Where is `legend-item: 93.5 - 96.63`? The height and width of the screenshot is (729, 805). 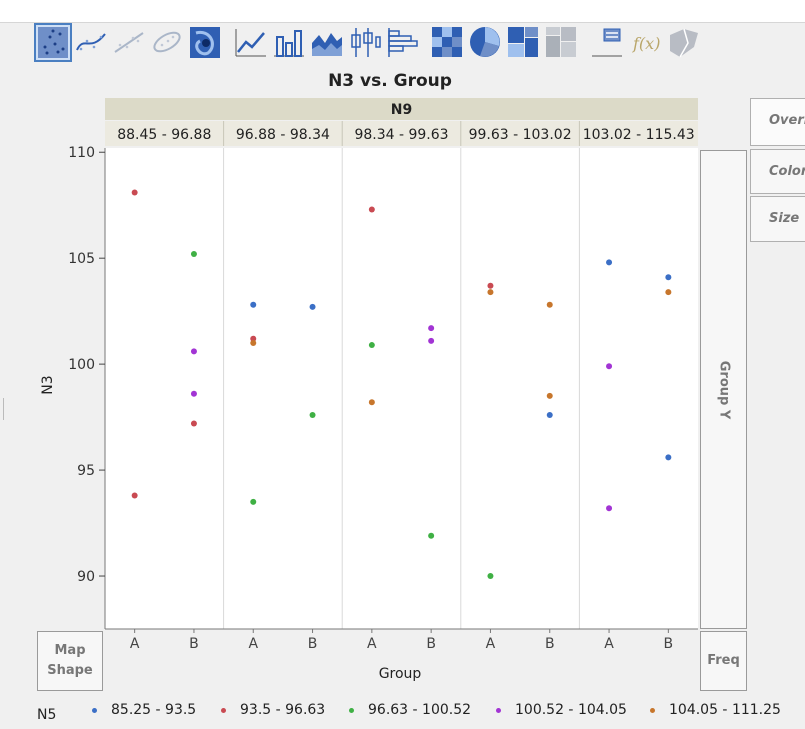 legend-item: 93.5 - 96.63 is located at coordinates (273, 710).